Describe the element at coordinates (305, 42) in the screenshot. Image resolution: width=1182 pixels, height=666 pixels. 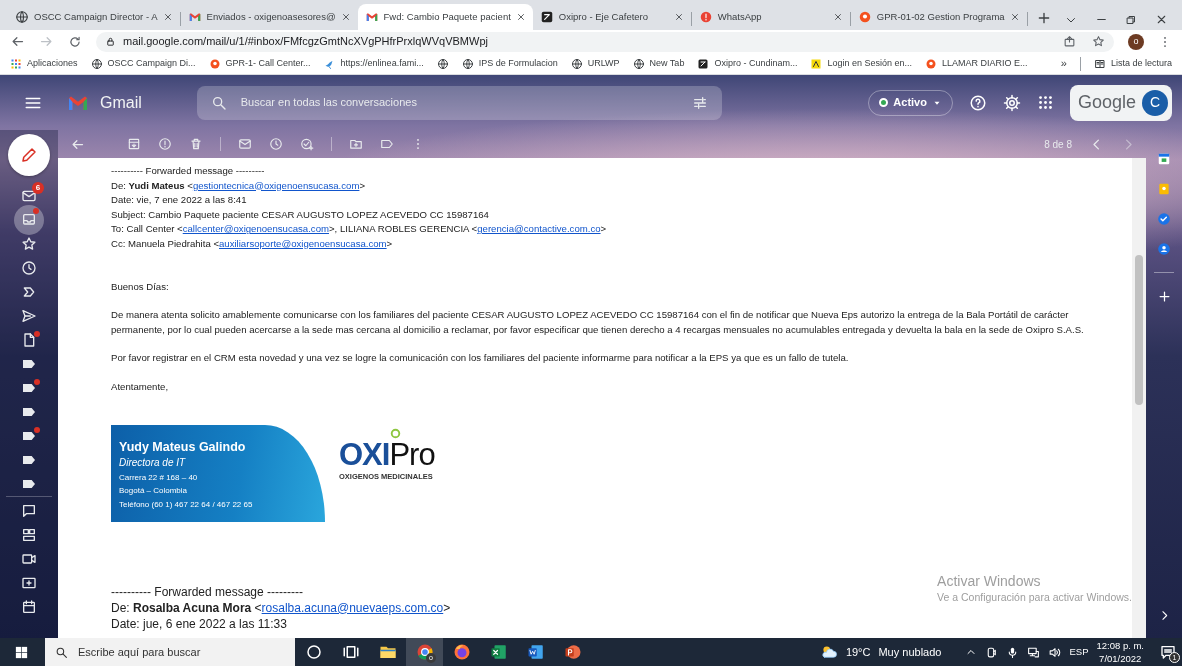
I see `url-text: mail.google.com/mail/u/1/#inbox/FMfcgzGmtNcXVgPHfrPrxlqWVqVBMWpj` at that location.